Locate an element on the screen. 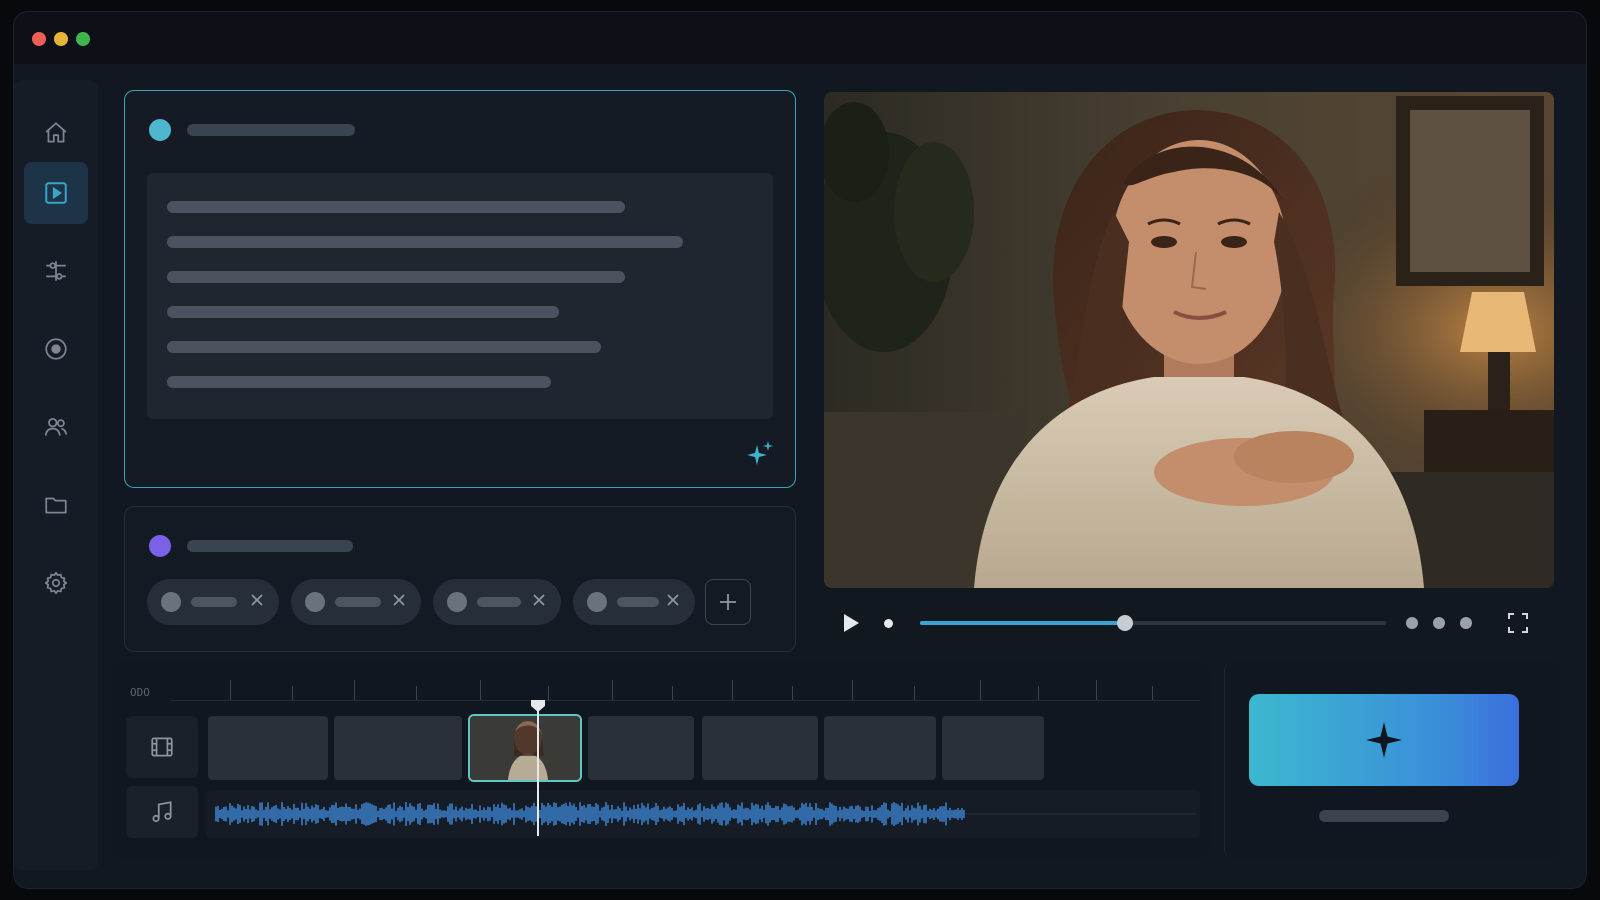 This screenshot has height=900, width=1600. sidebar-item-settings is located at coordinates (56, 583).